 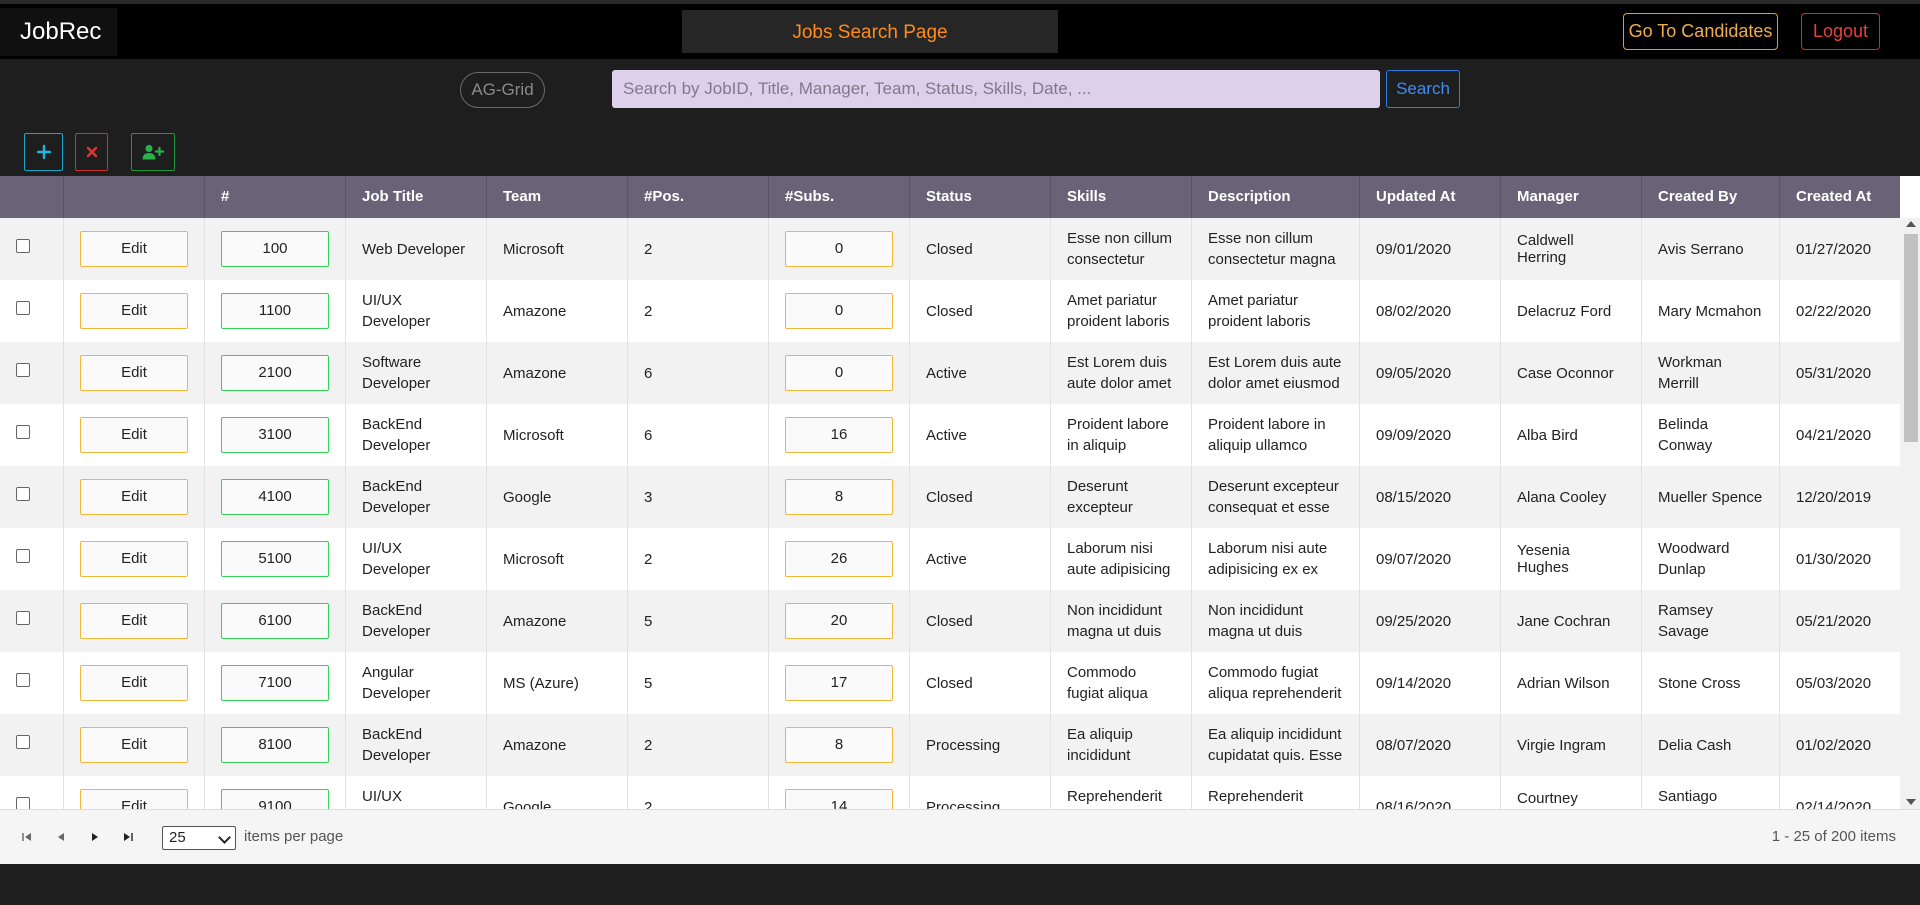 What do you see at coordinates (839, 435) in the screenshot?
I see `submissions-button: 16` at bounding box center [839, 435].